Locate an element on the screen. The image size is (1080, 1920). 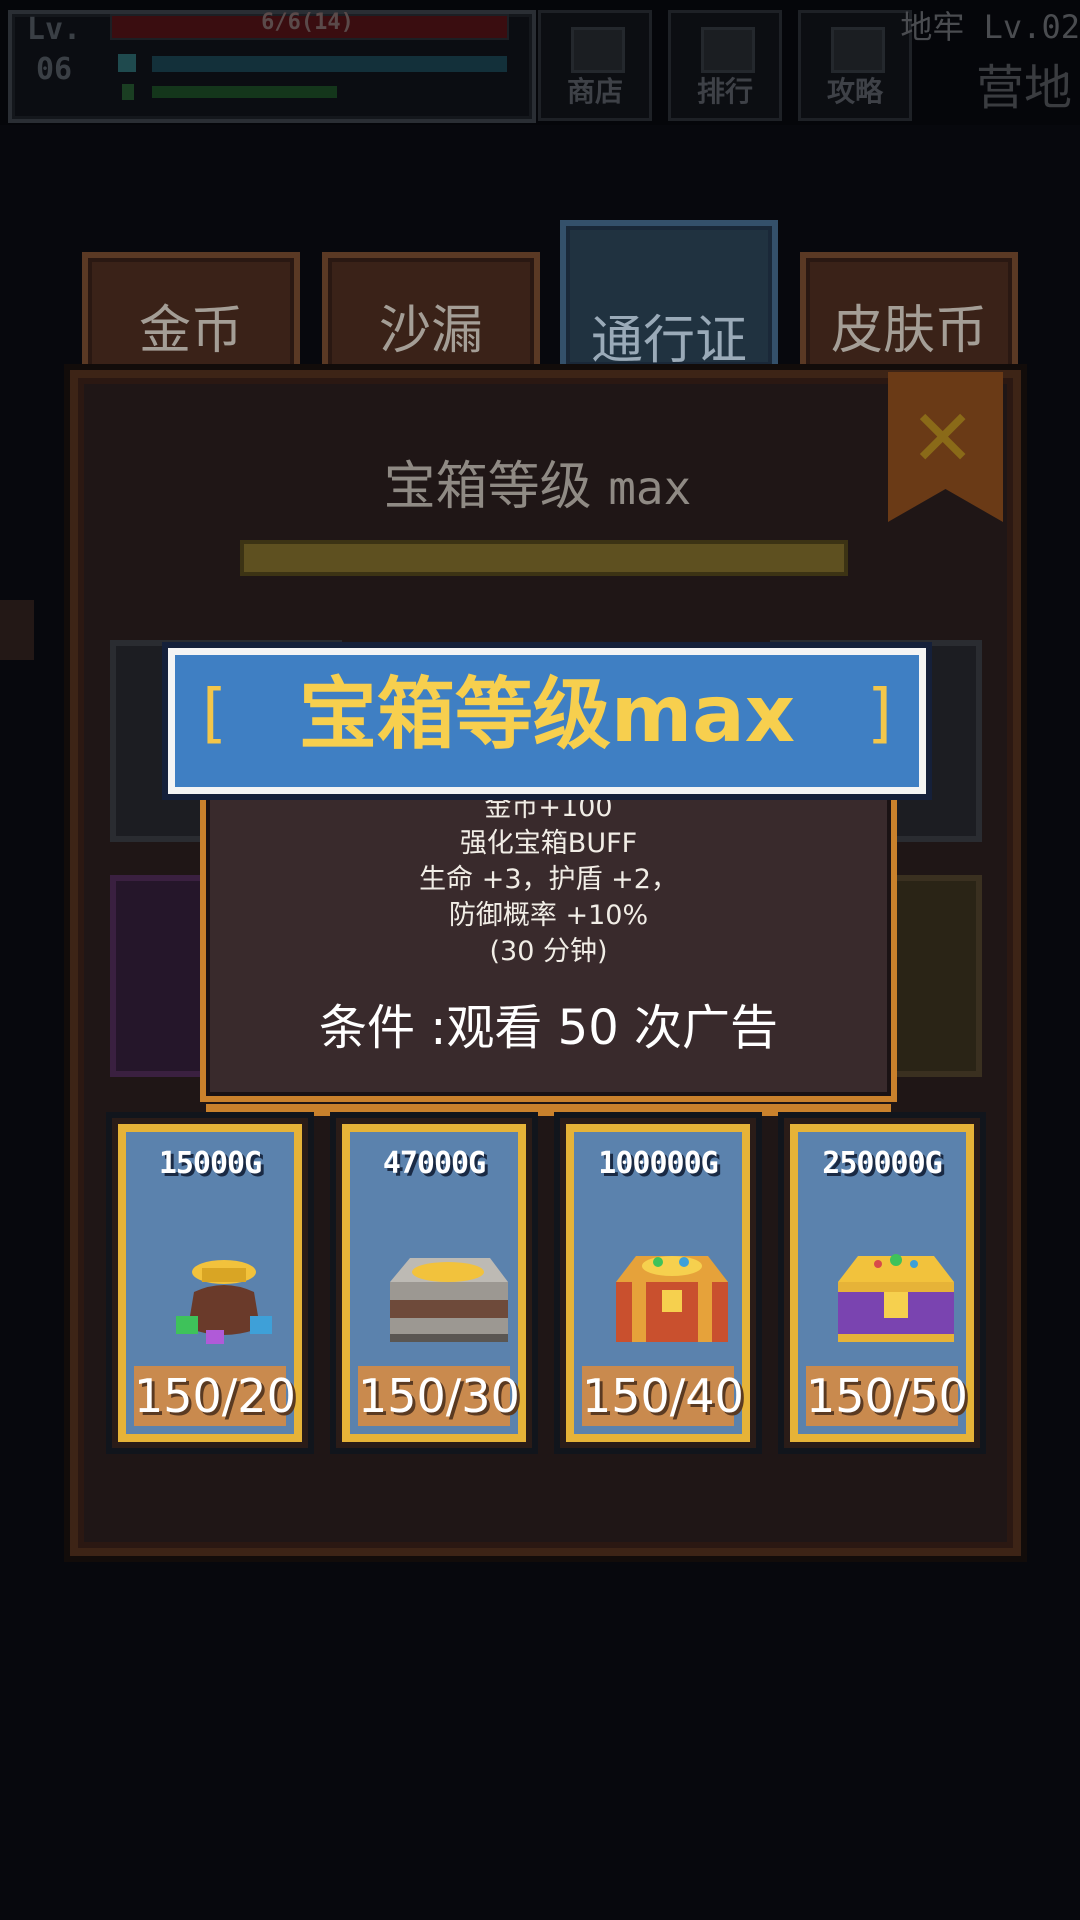
level-value: 06 is located at coordinates (54, 69).